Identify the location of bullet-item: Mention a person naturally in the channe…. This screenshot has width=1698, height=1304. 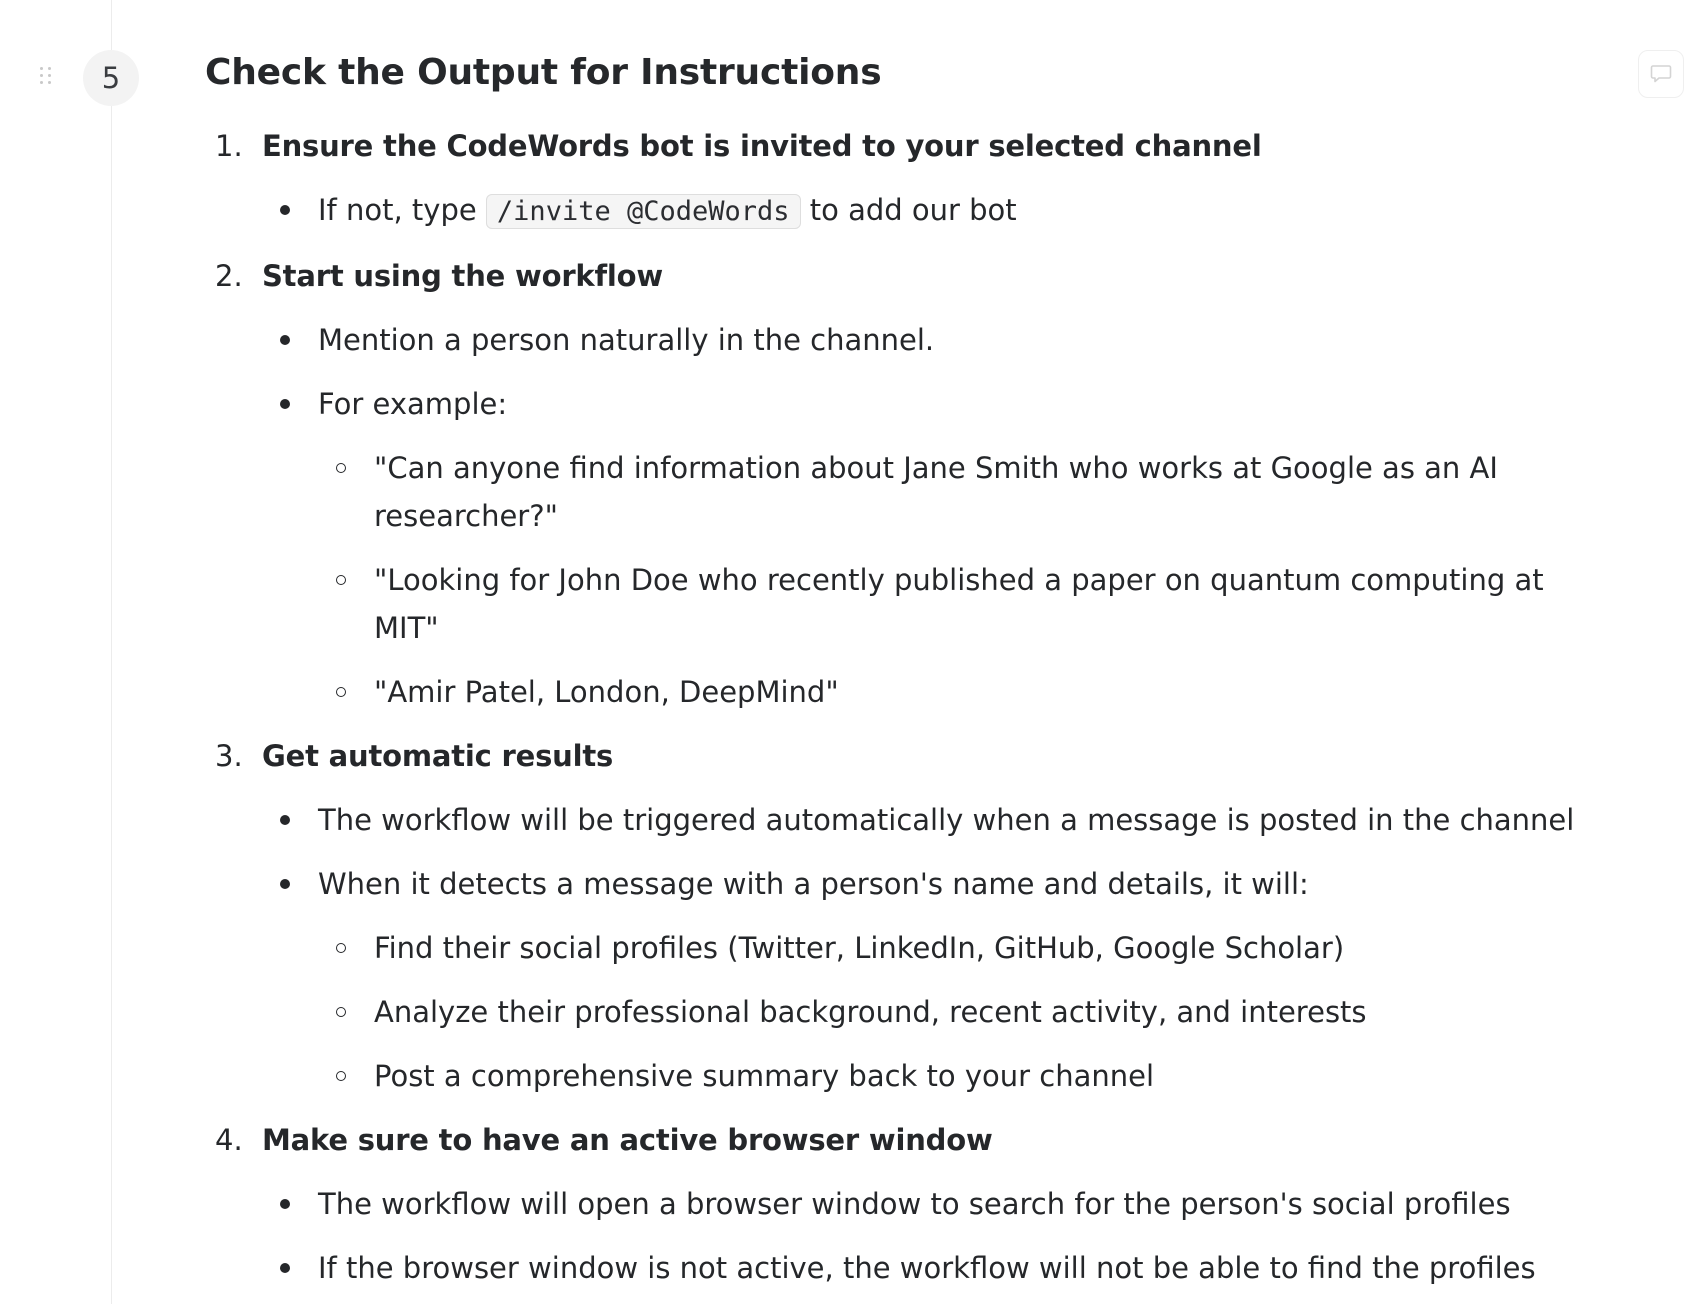
(943, 340).